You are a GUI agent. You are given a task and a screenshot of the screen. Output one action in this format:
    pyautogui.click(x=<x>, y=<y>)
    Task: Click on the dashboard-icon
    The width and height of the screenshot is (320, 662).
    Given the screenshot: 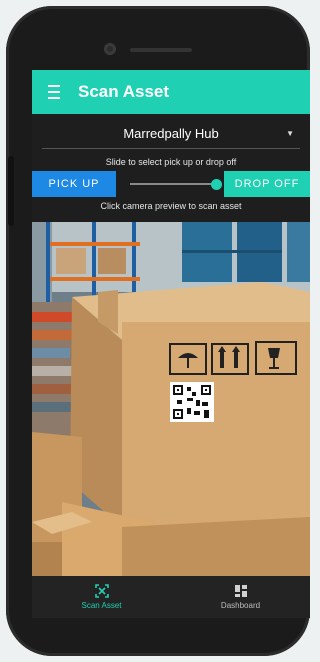 What is the action you would take?
    pyautogui.click(x=240, y=591)
    